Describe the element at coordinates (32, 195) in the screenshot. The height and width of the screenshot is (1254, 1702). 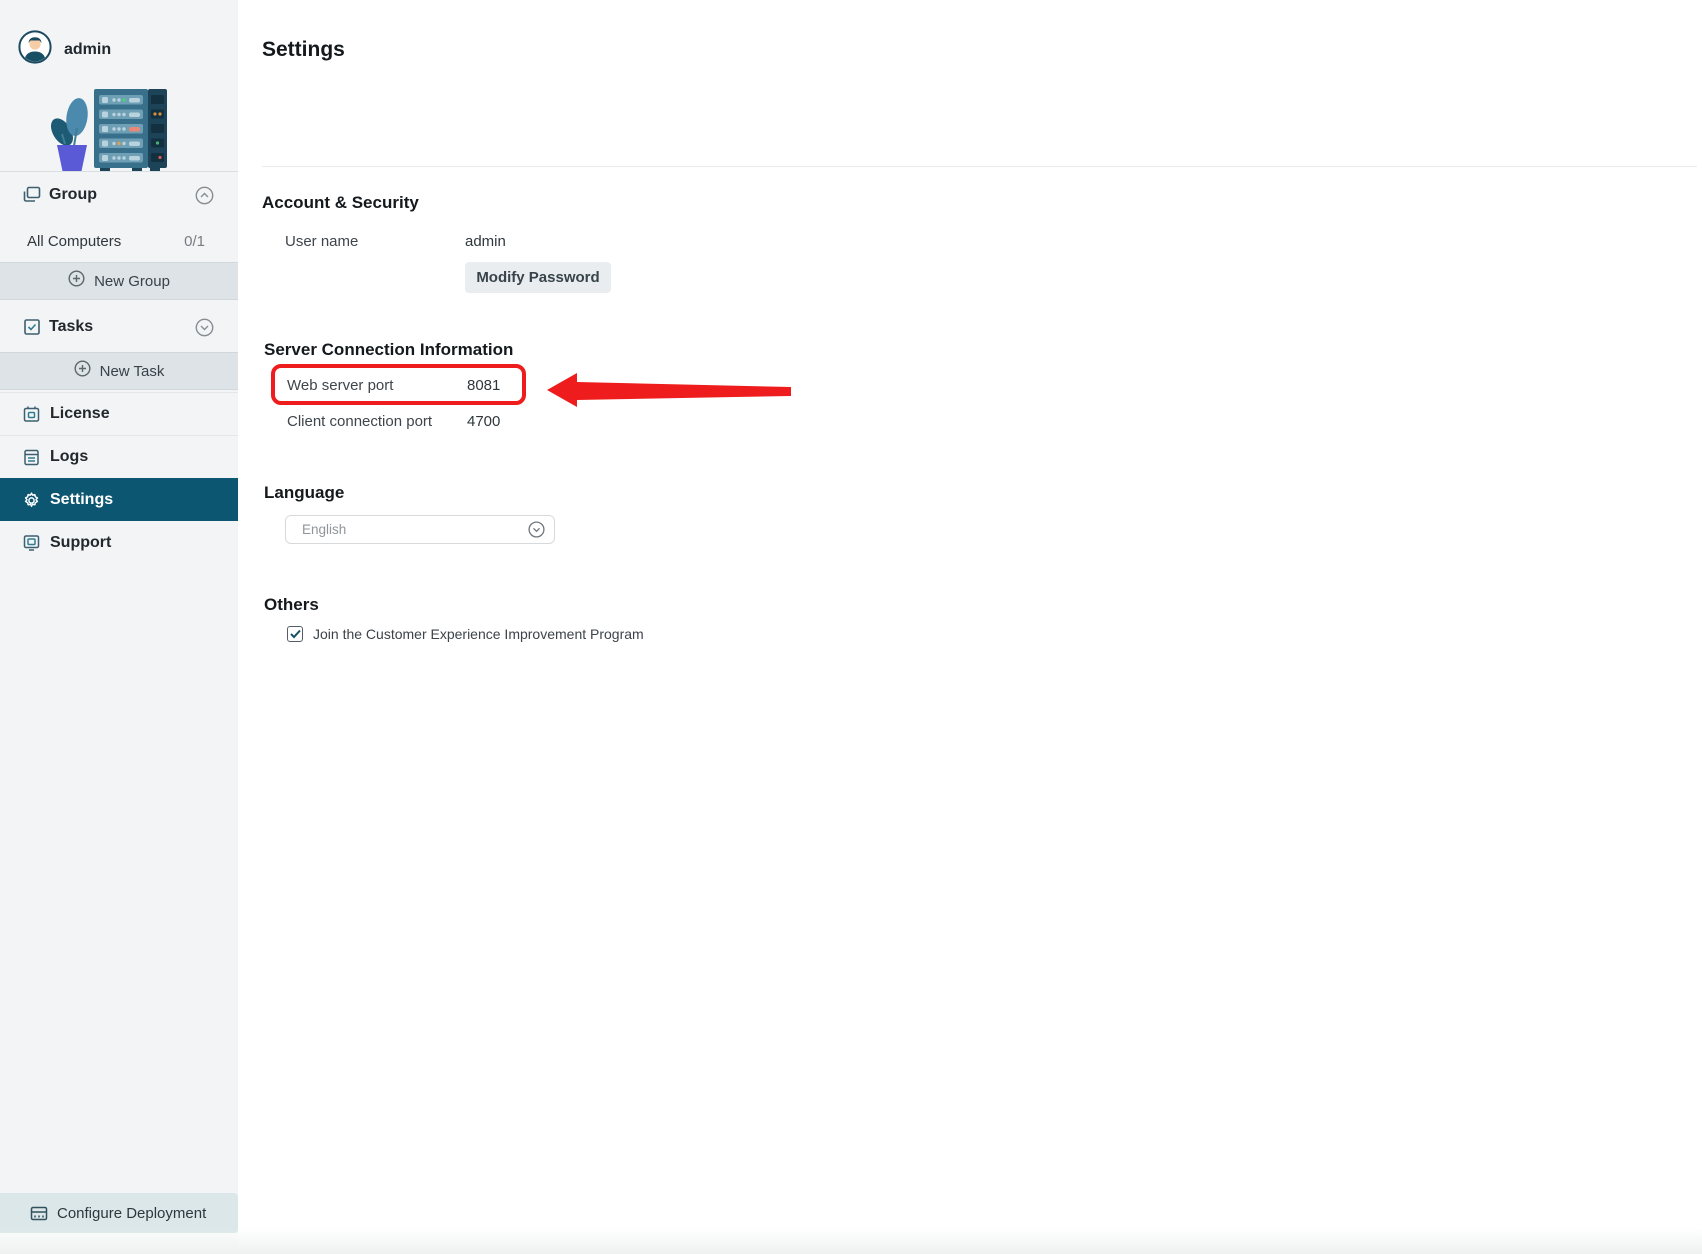
I see `group-icon` at that location.